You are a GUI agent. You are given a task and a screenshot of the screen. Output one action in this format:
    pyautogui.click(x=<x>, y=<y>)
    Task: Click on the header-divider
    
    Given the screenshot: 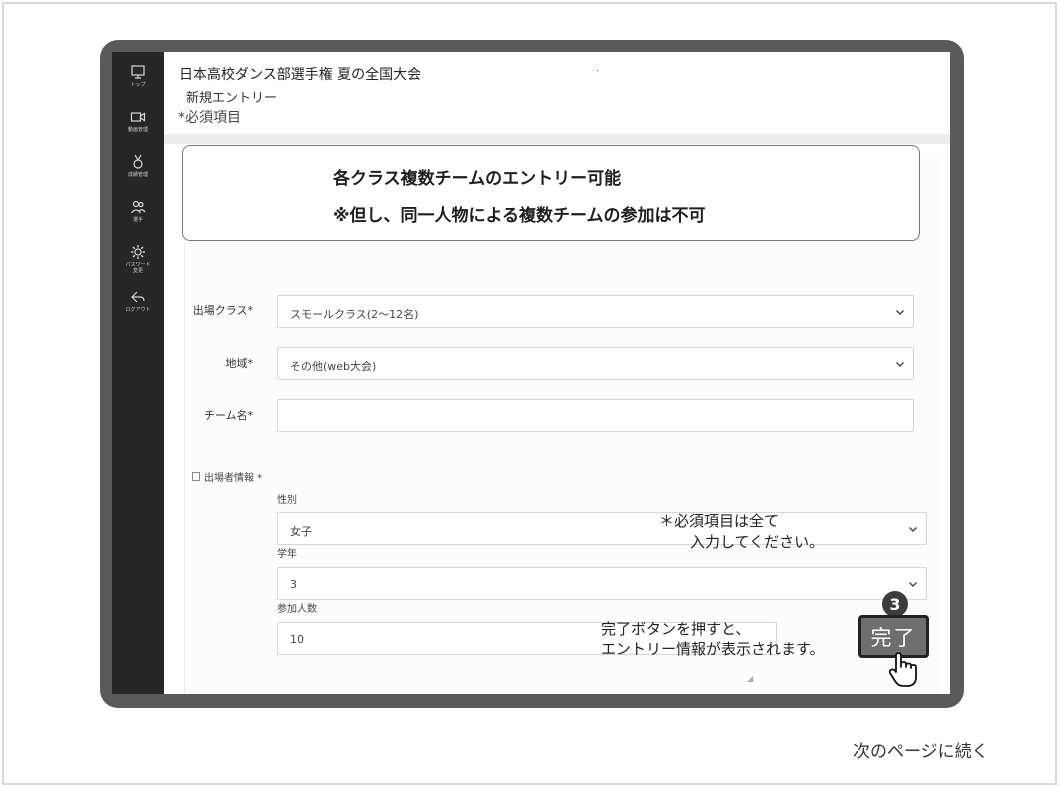 What is the action you would take?
    pyautogui.click(x=557, y=139)
    